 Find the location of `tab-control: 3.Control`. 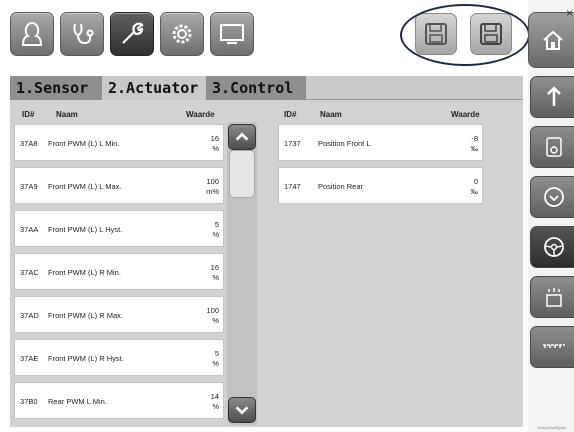

tab-control: 3.Control is located at coordinates (256, 88).